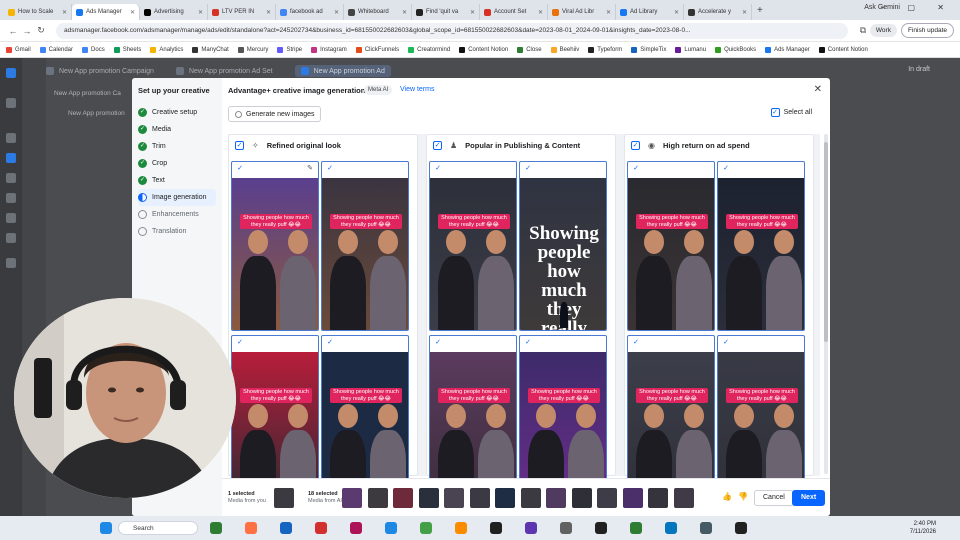 The height and width of the screenshot is (540, 960). Describe the element at coordinates (818, 89) in the screenshot. I see `close-icon: ✕` at that location.